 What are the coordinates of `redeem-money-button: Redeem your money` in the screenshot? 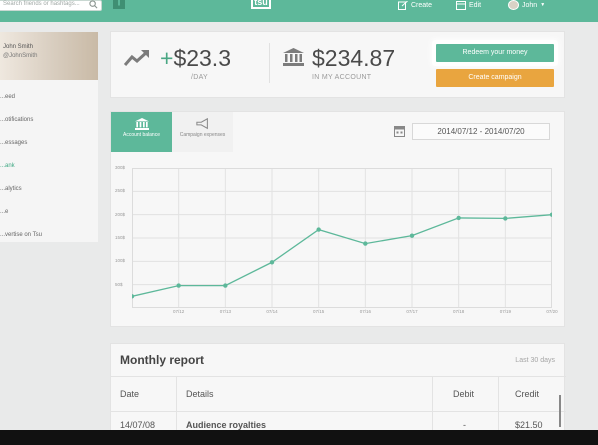 It's located at (495, 53).